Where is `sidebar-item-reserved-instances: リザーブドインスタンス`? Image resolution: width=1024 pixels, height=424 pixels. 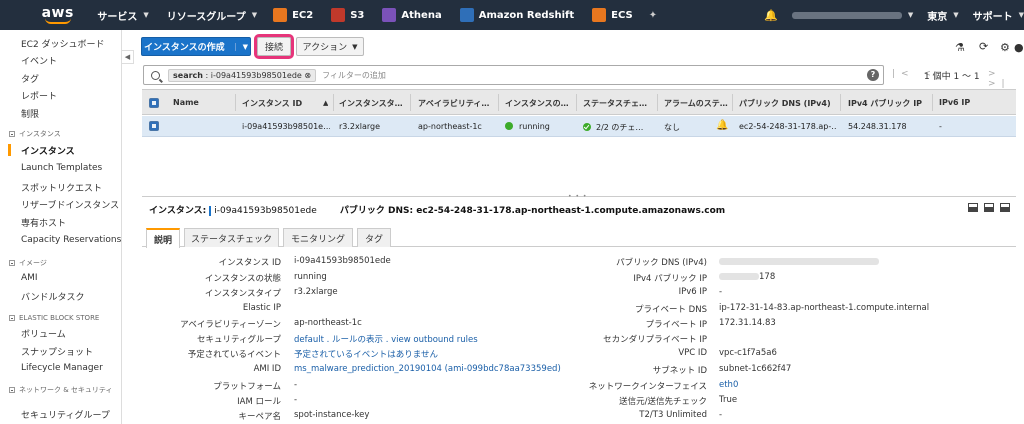
sidebar-item-reserved-instances: リザーブドインスタンス is located at coordinates (70, 204).